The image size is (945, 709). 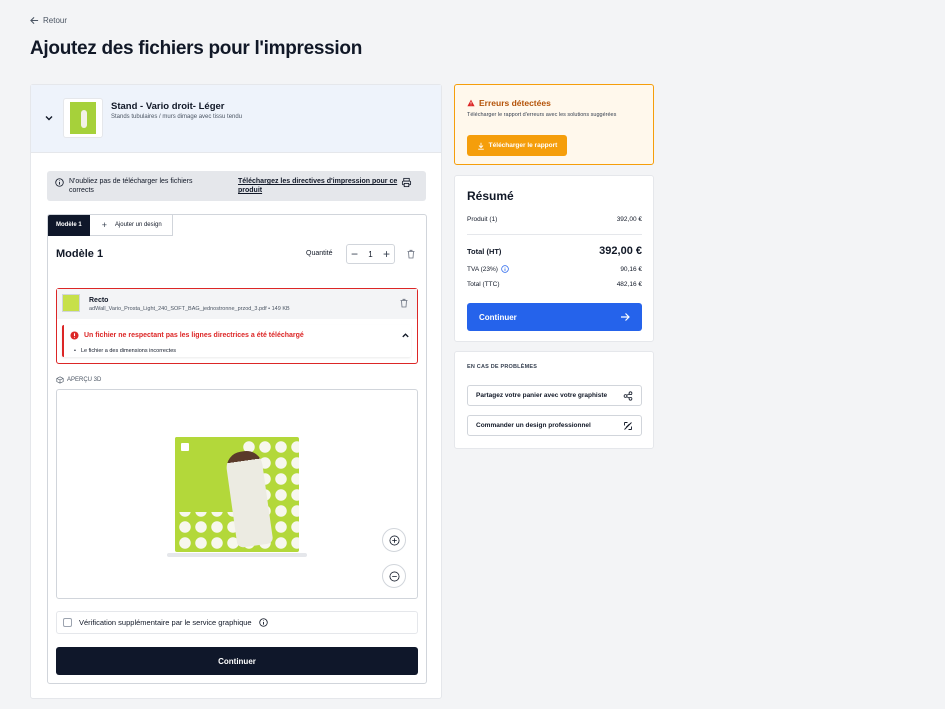 I want to click on plus-icon: +, so click(x=104, y=225).